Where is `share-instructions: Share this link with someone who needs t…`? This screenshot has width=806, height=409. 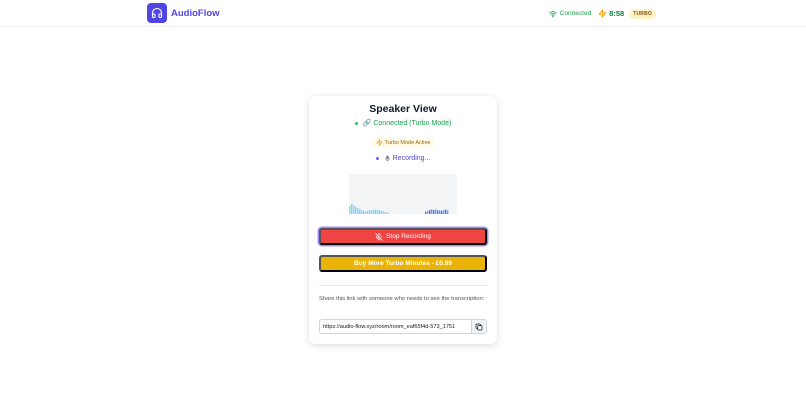 share-instructions: Share this link with someone who needs t… is located at coordinates (402, 299).